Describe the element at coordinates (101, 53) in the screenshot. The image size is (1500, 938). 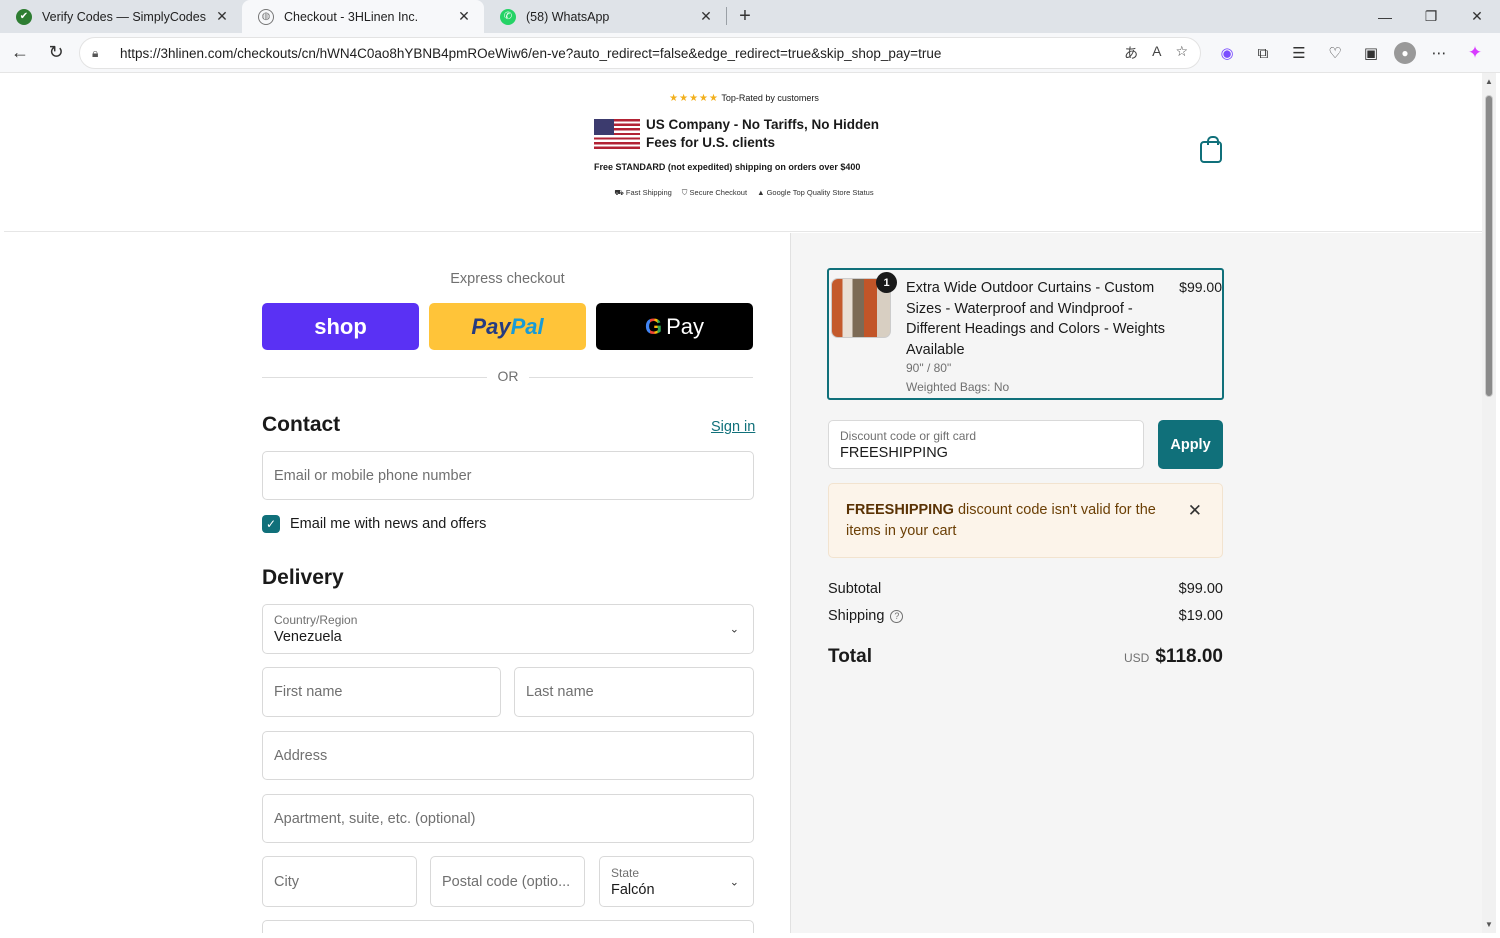
I see `lock-icon: 🔒︎` at that location.